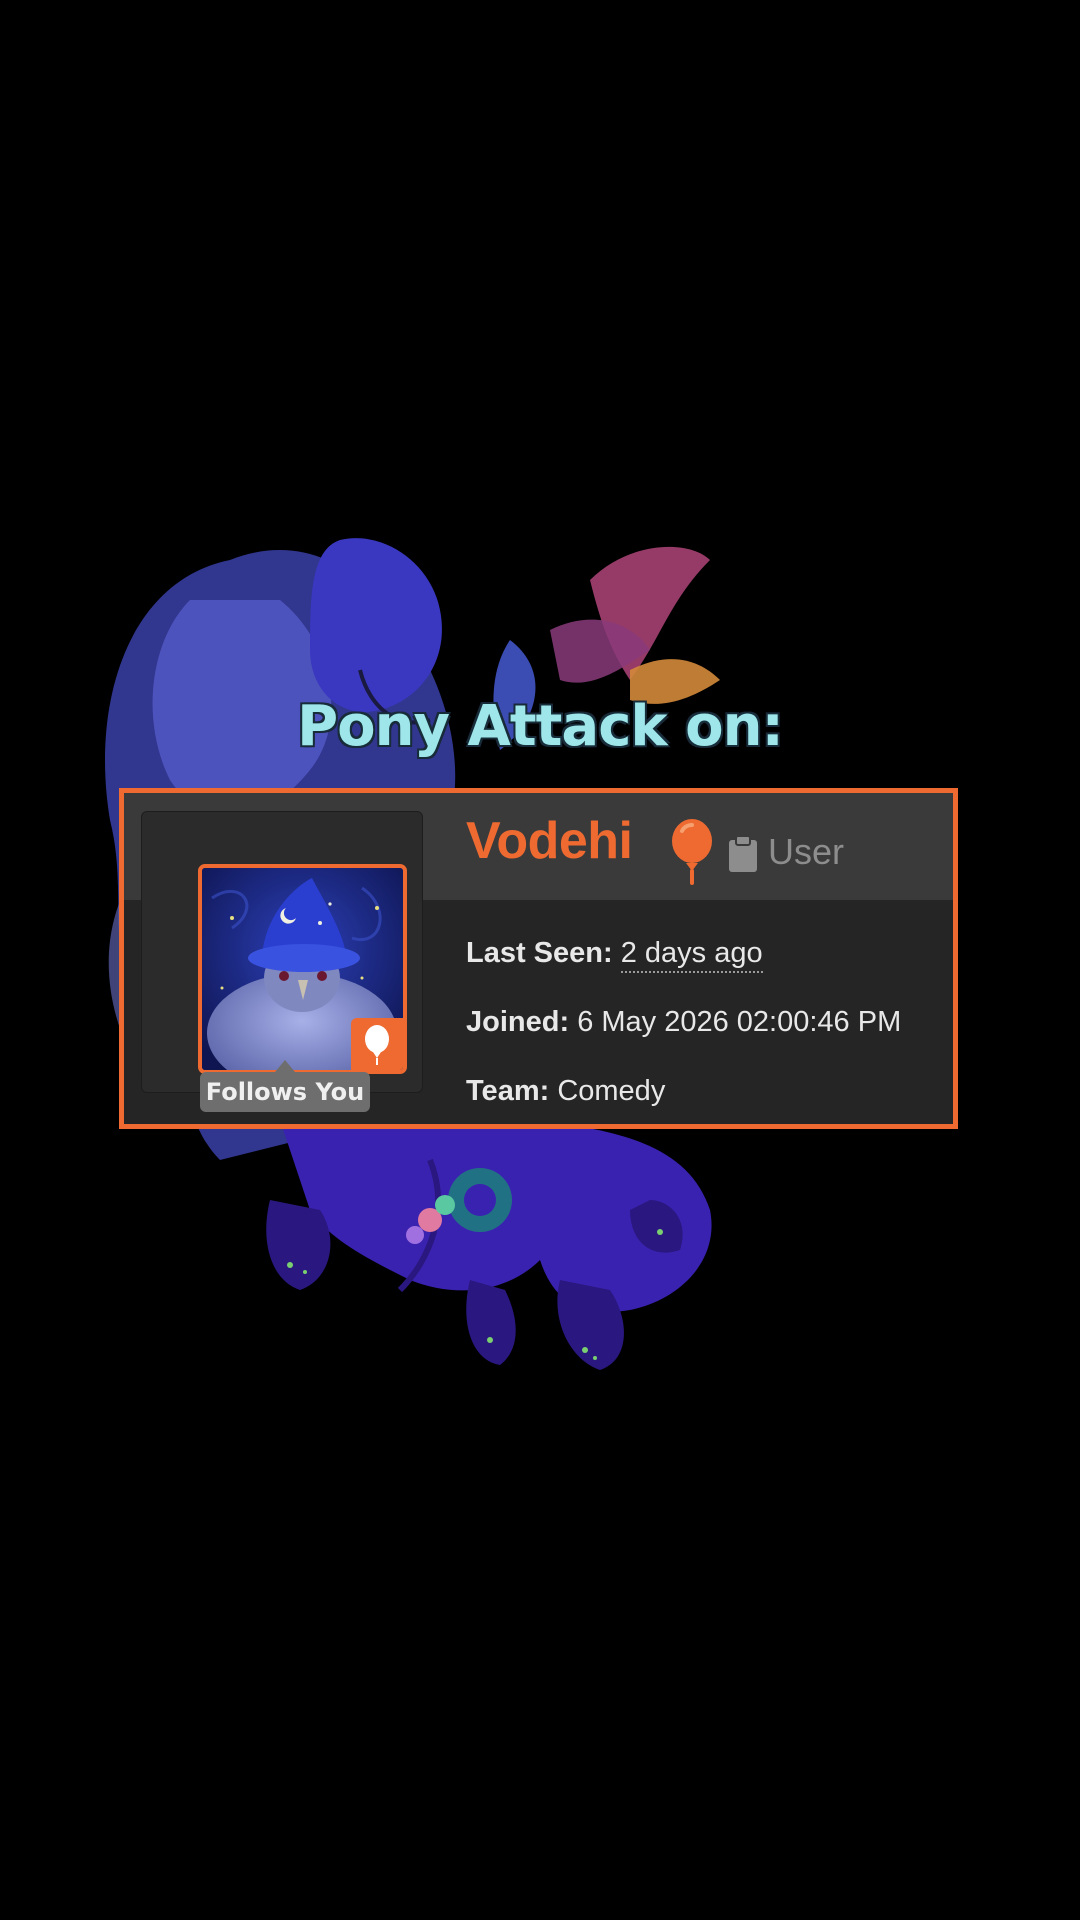  What do you see at coordinates (518, 1022) in the screenshot?
I see `joined-label: Joined:` at bounding box center [518, 1022].